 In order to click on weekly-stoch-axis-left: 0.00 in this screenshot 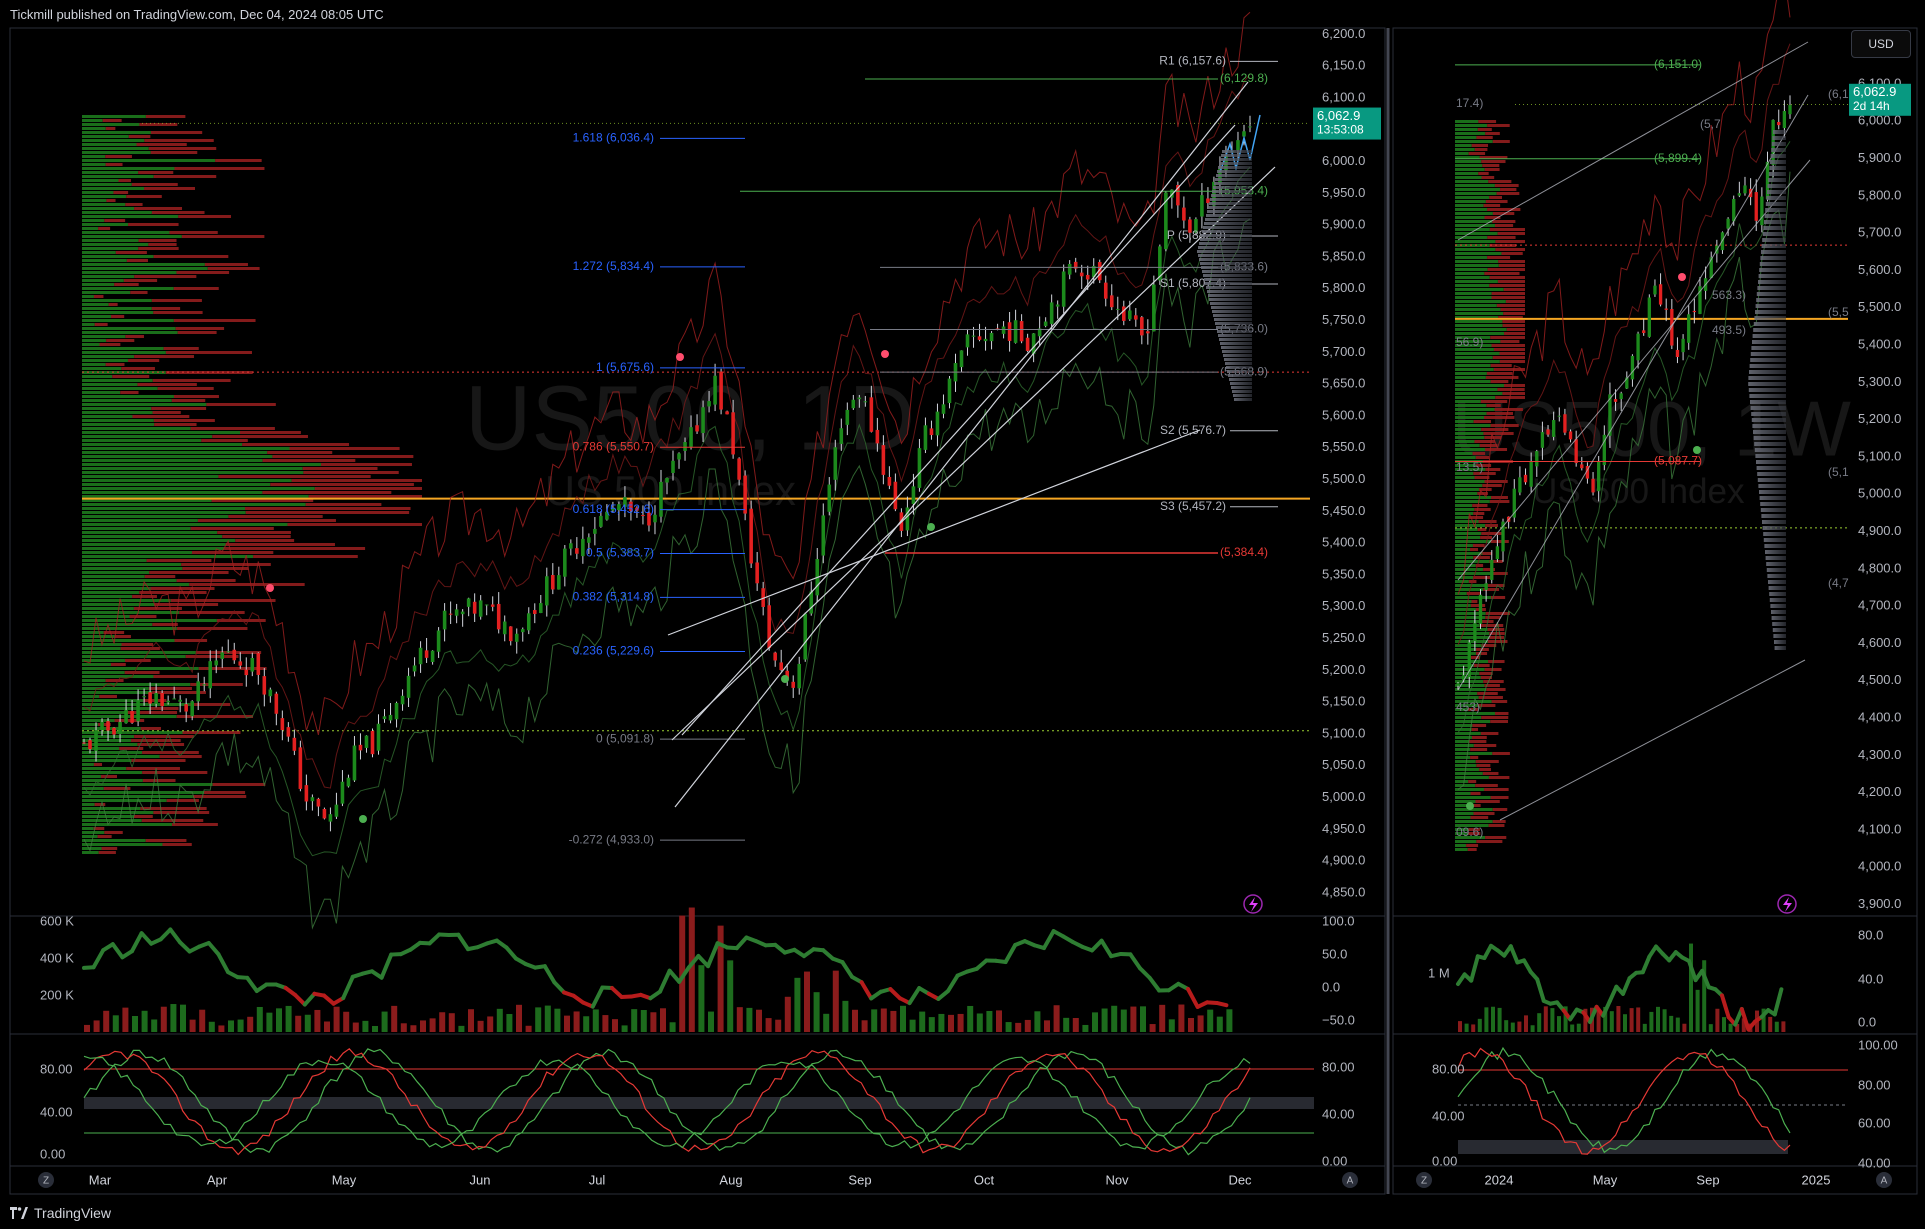, I will do `click(1444, 1160)`.